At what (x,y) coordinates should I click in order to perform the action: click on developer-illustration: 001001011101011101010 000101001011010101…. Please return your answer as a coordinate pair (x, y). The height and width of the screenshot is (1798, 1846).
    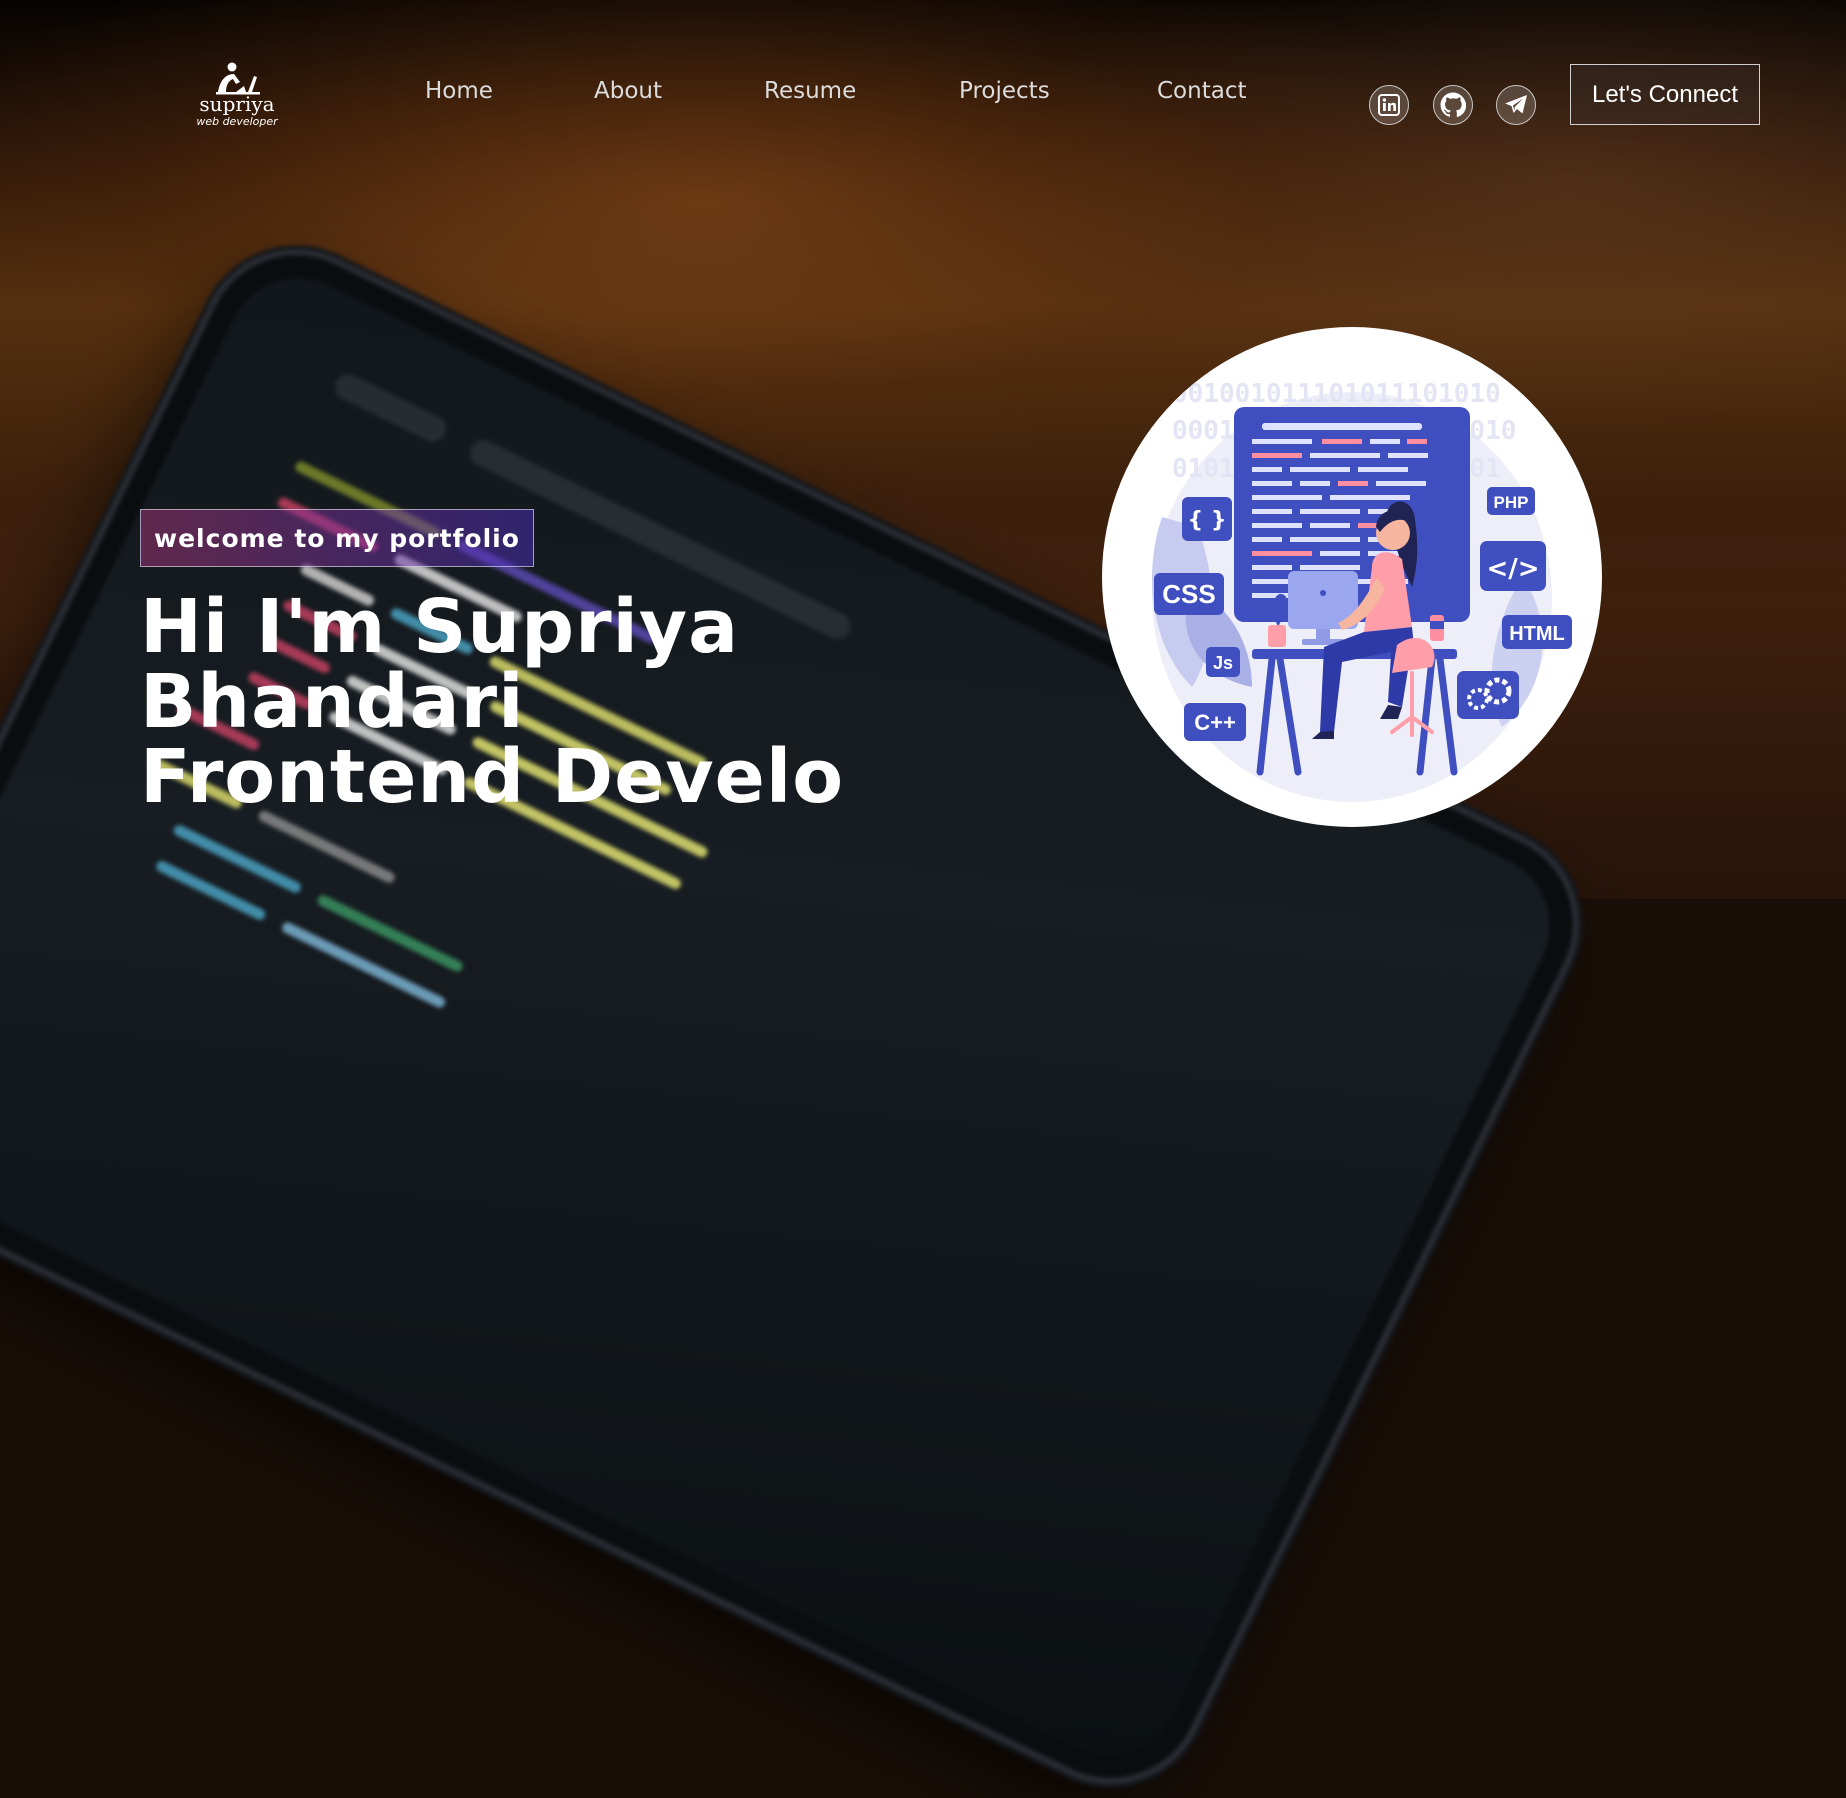
    Looking at the image, I should click on (1352, 577).